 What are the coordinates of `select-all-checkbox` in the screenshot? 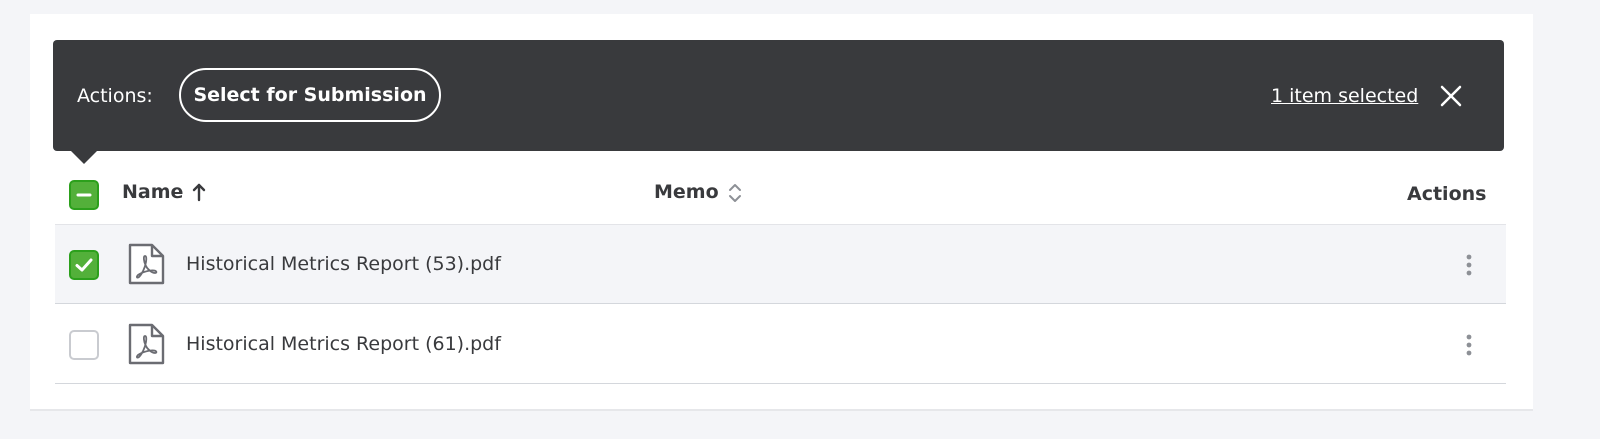 It's located at (84, 195).